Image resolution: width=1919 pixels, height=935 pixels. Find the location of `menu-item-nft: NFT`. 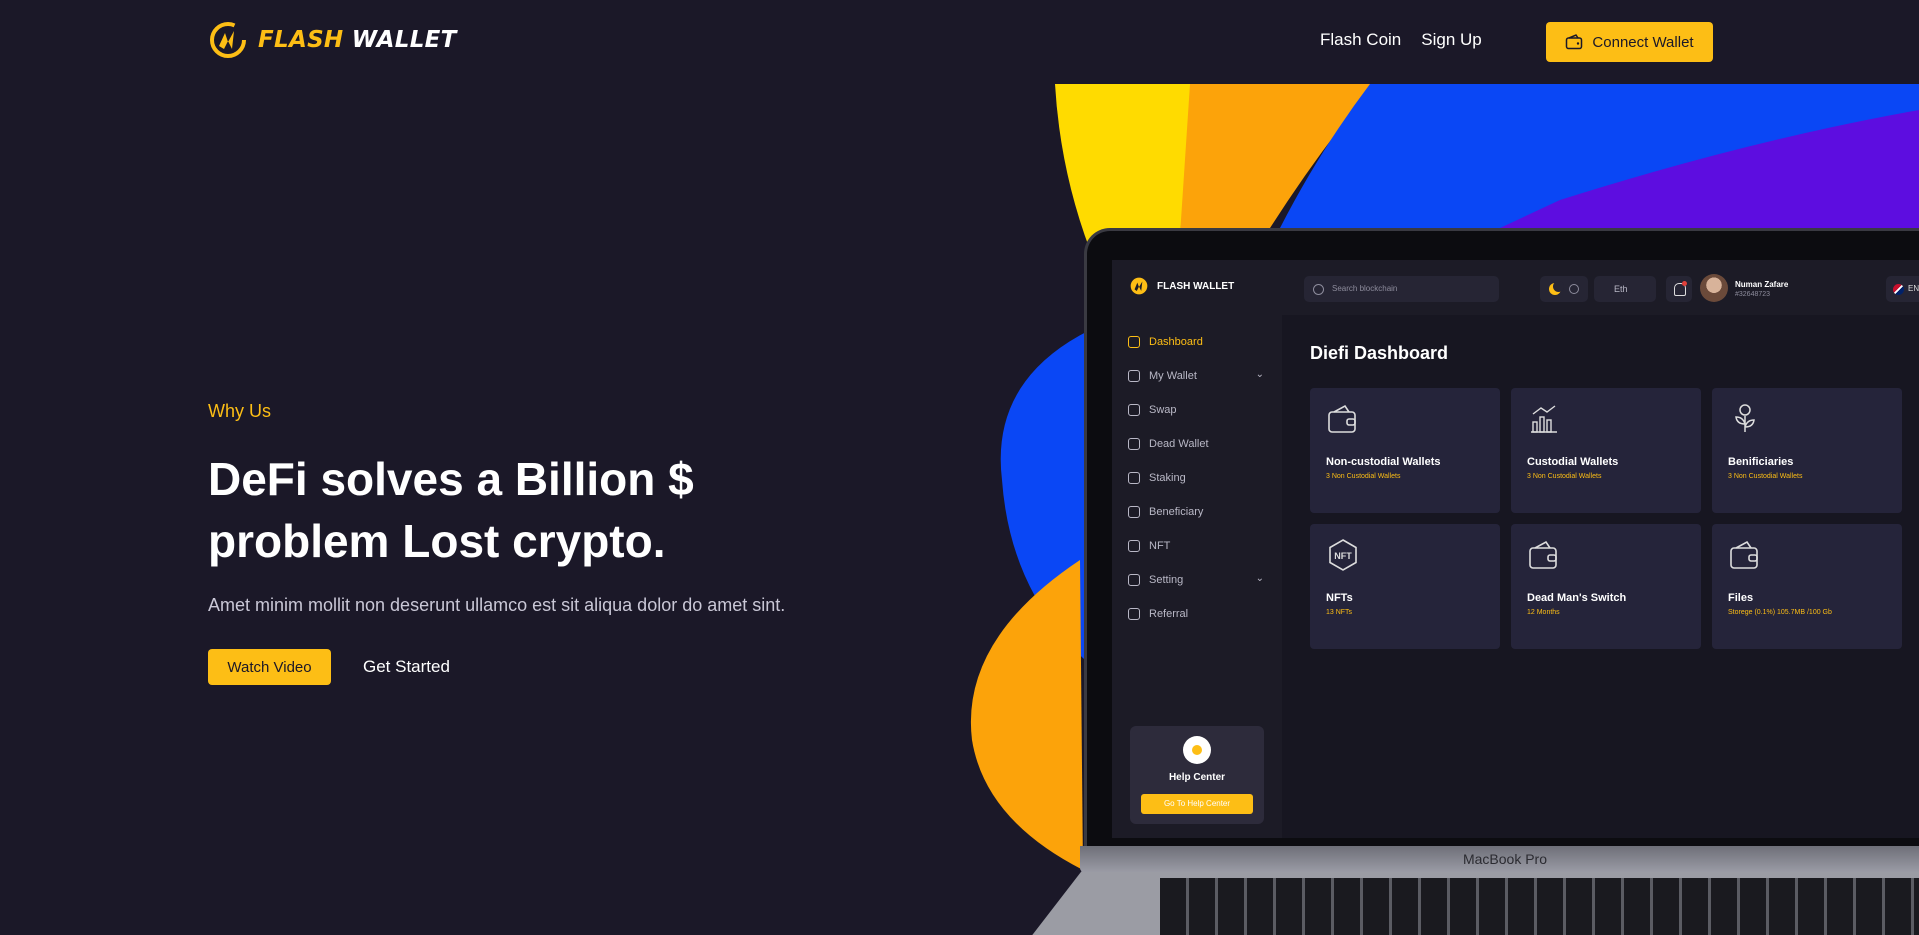

menu-item-nft: NFT is located at coordinates (1203, 546).